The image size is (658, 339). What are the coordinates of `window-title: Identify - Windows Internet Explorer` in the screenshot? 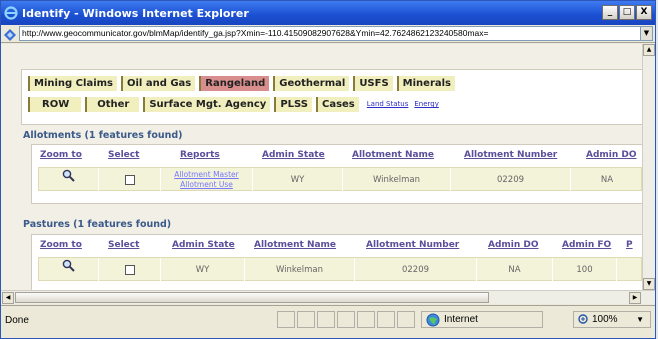 It's located at (135, 13).